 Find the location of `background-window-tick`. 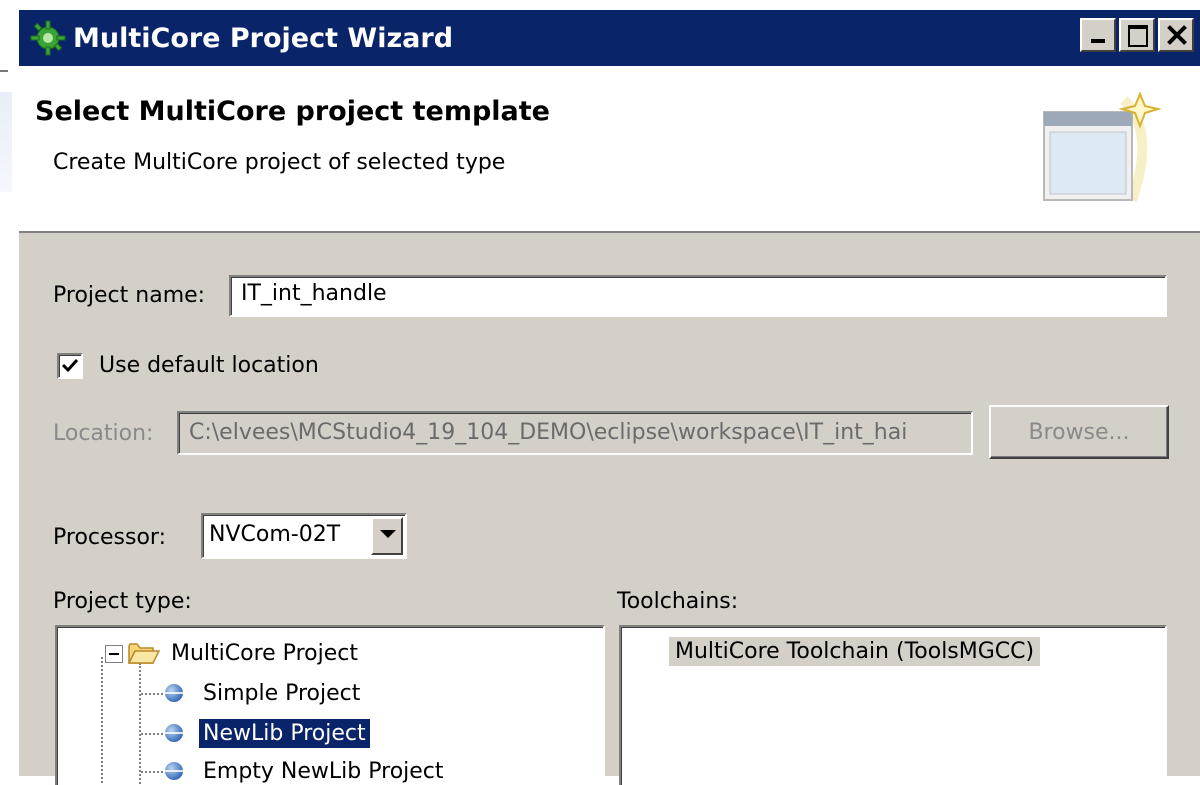

background-window-tick is located at coordinates (4, 71).